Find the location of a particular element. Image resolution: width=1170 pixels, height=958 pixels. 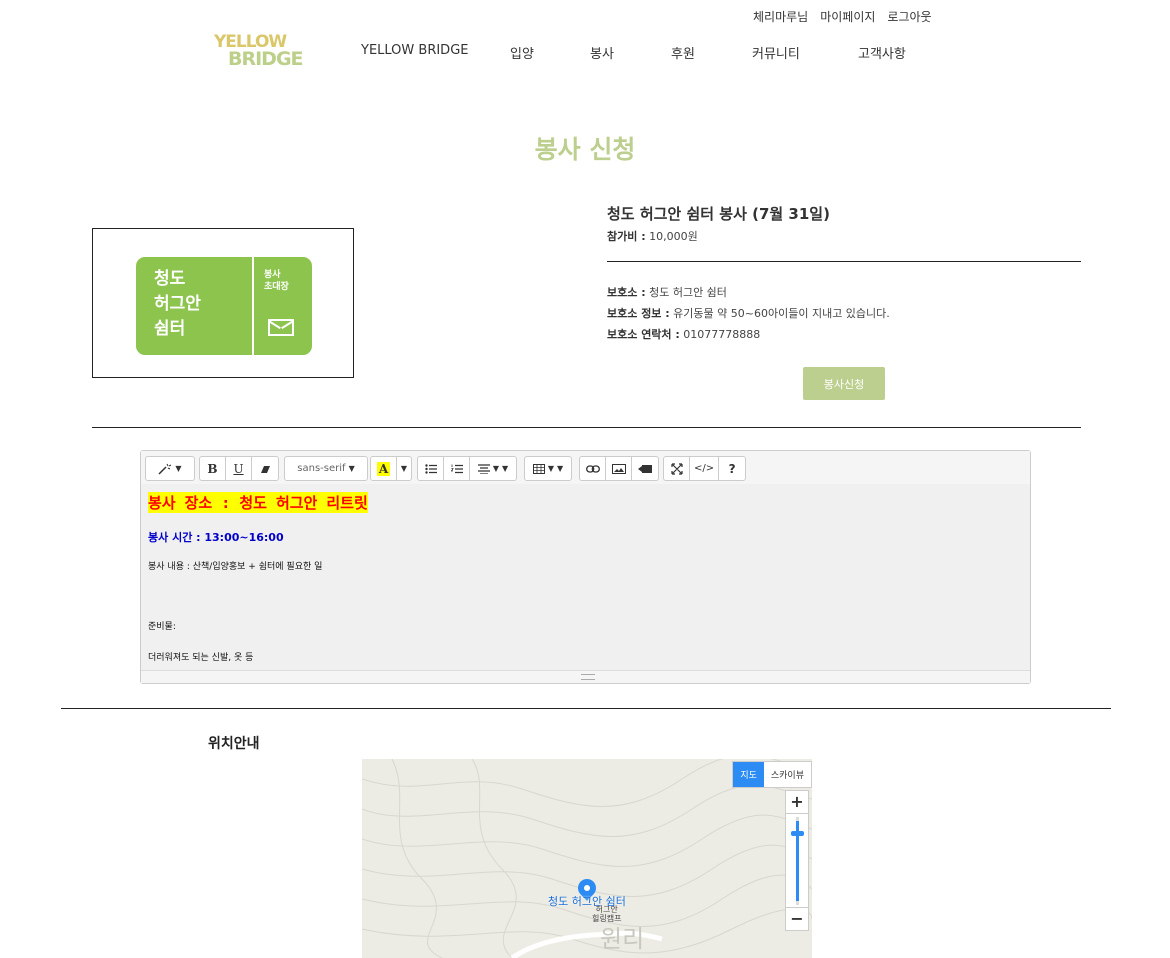

site-logo: YELLOW BRIDGE is located at coordinates (260, 51).